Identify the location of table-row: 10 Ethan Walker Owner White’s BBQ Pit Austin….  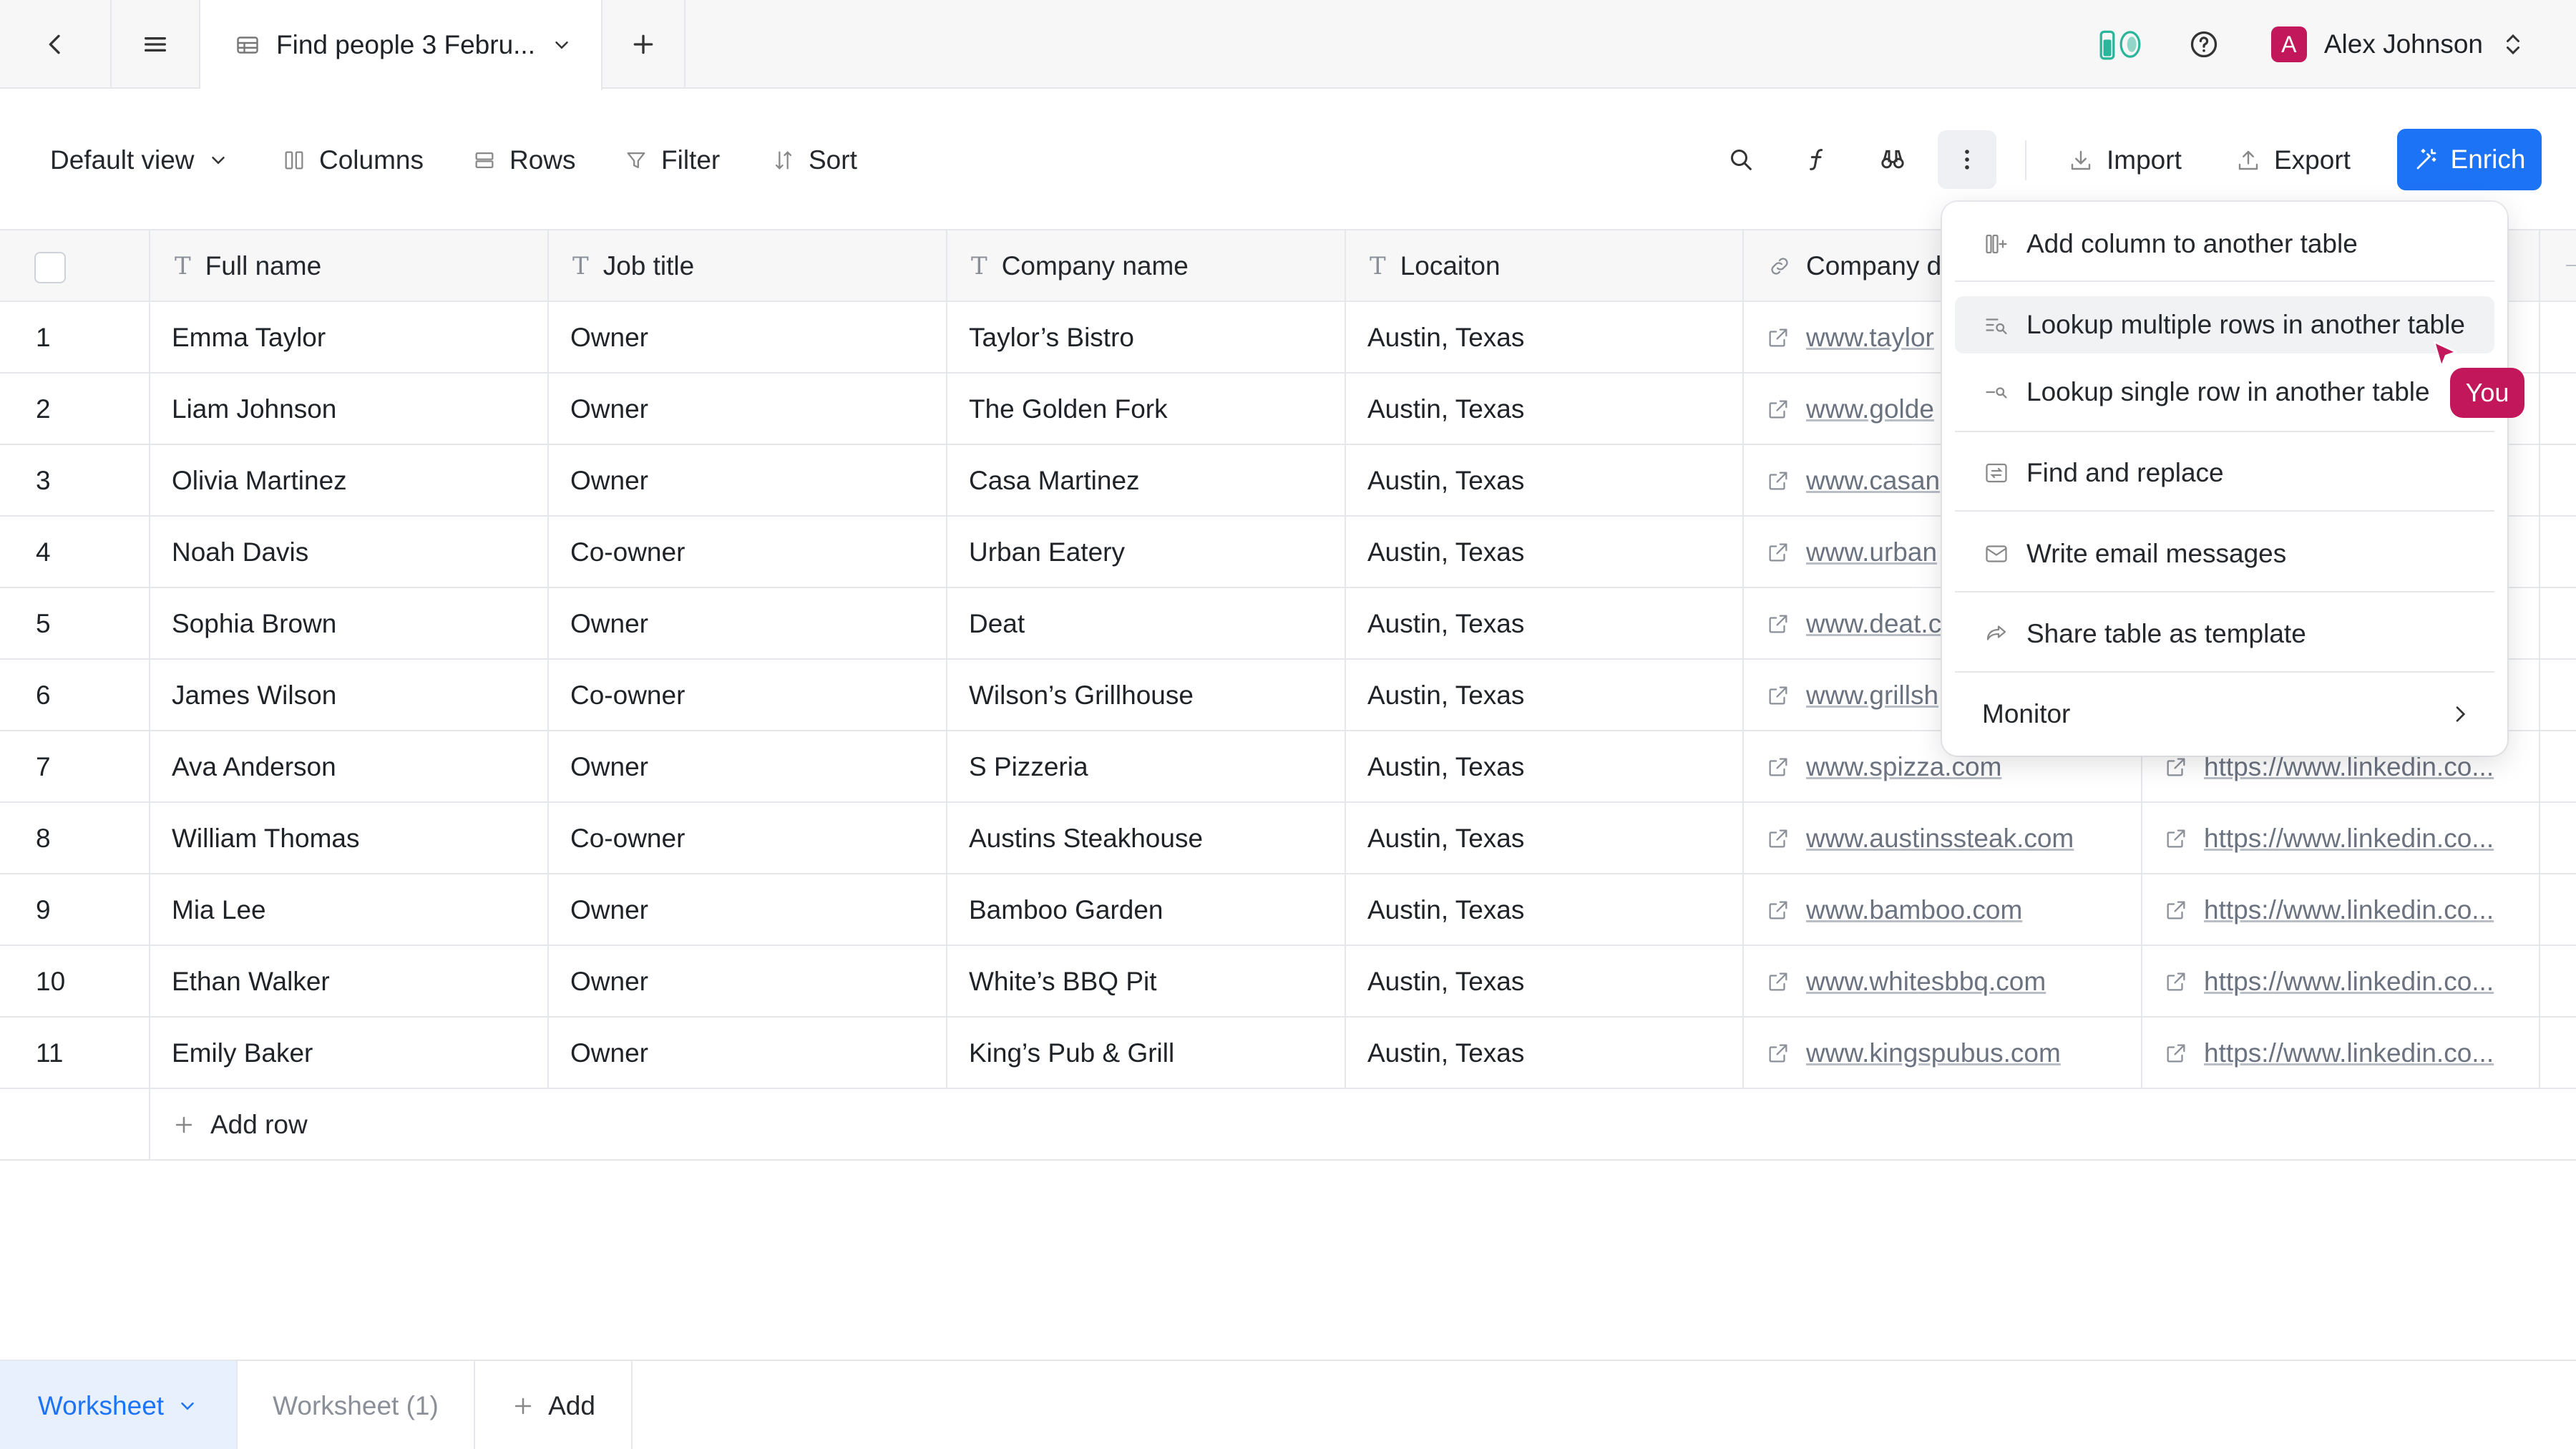
(1288, 982).